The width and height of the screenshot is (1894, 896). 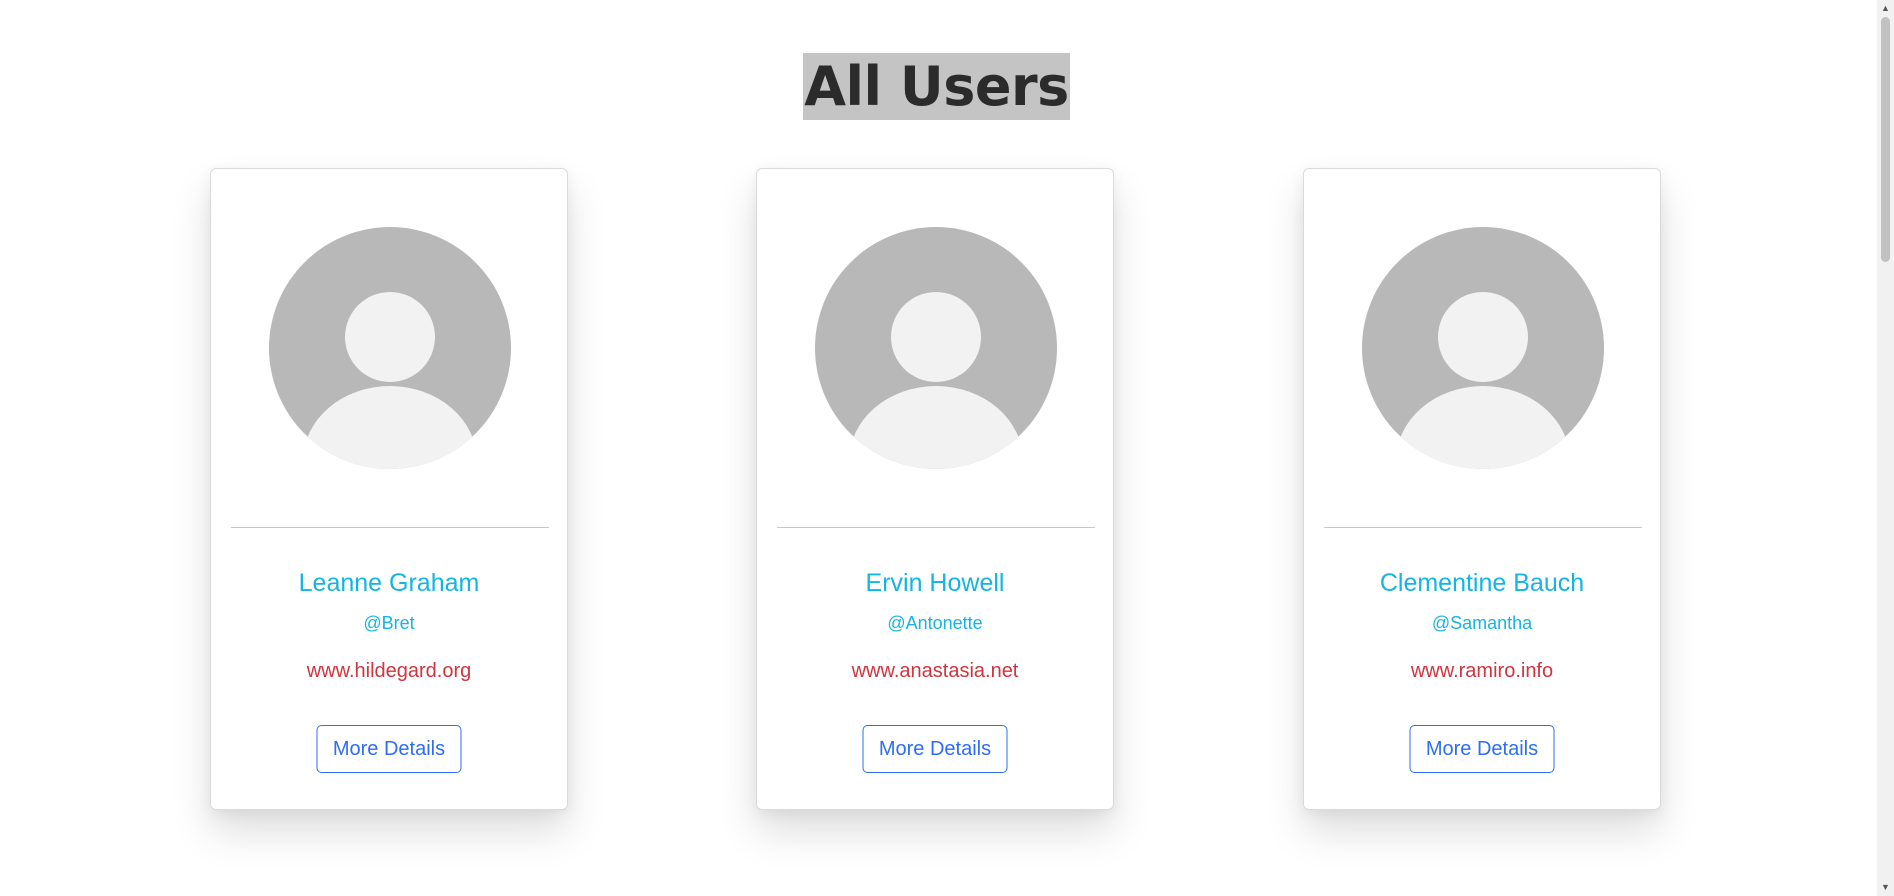 I want to click on vertical-scrollbar: ▲ ▼, so click(x=1885, y=448).